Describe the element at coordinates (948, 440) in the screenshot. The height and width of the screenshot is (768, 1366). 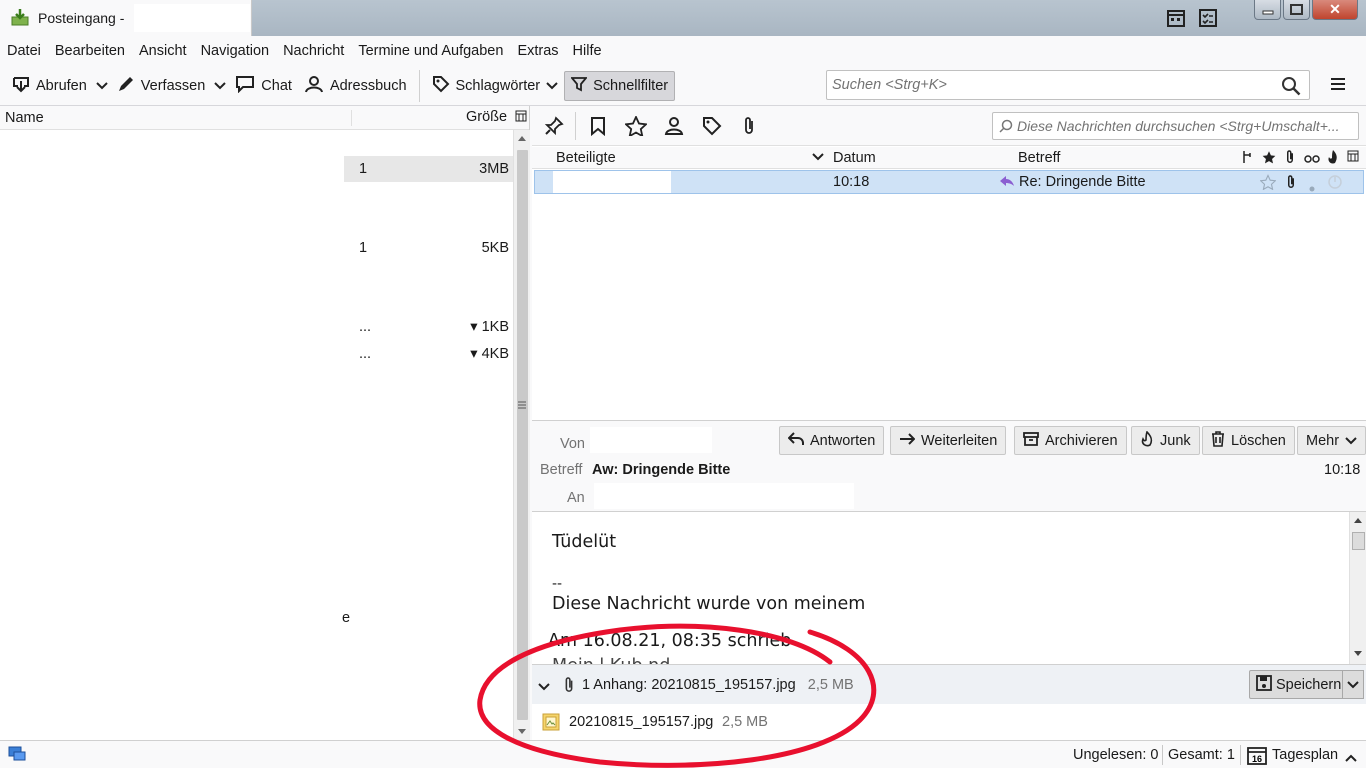
I see `forward-button: Weiterleiten` at that location.